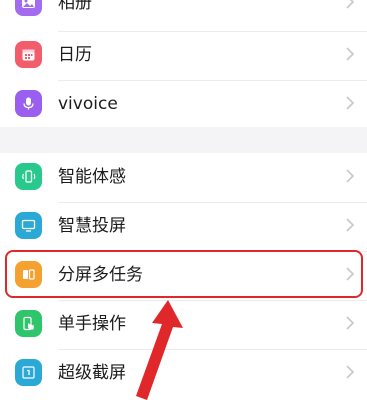 The width and height of the screenshot is (367, 400). I want to click on settings-item-smart-motion: 智能体感, so click(183, 178).